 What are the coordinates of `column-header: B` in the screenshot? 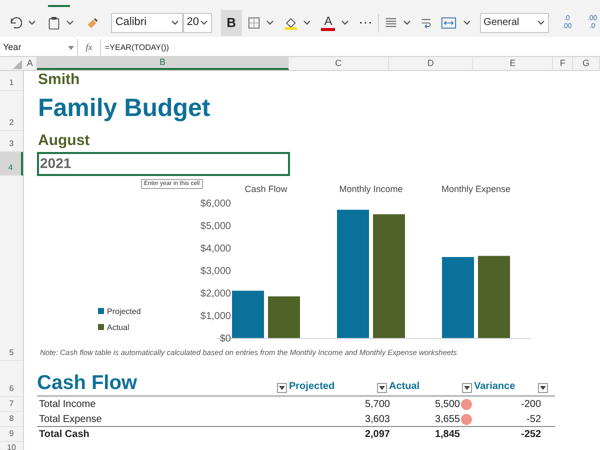 It's located at (163, 63).